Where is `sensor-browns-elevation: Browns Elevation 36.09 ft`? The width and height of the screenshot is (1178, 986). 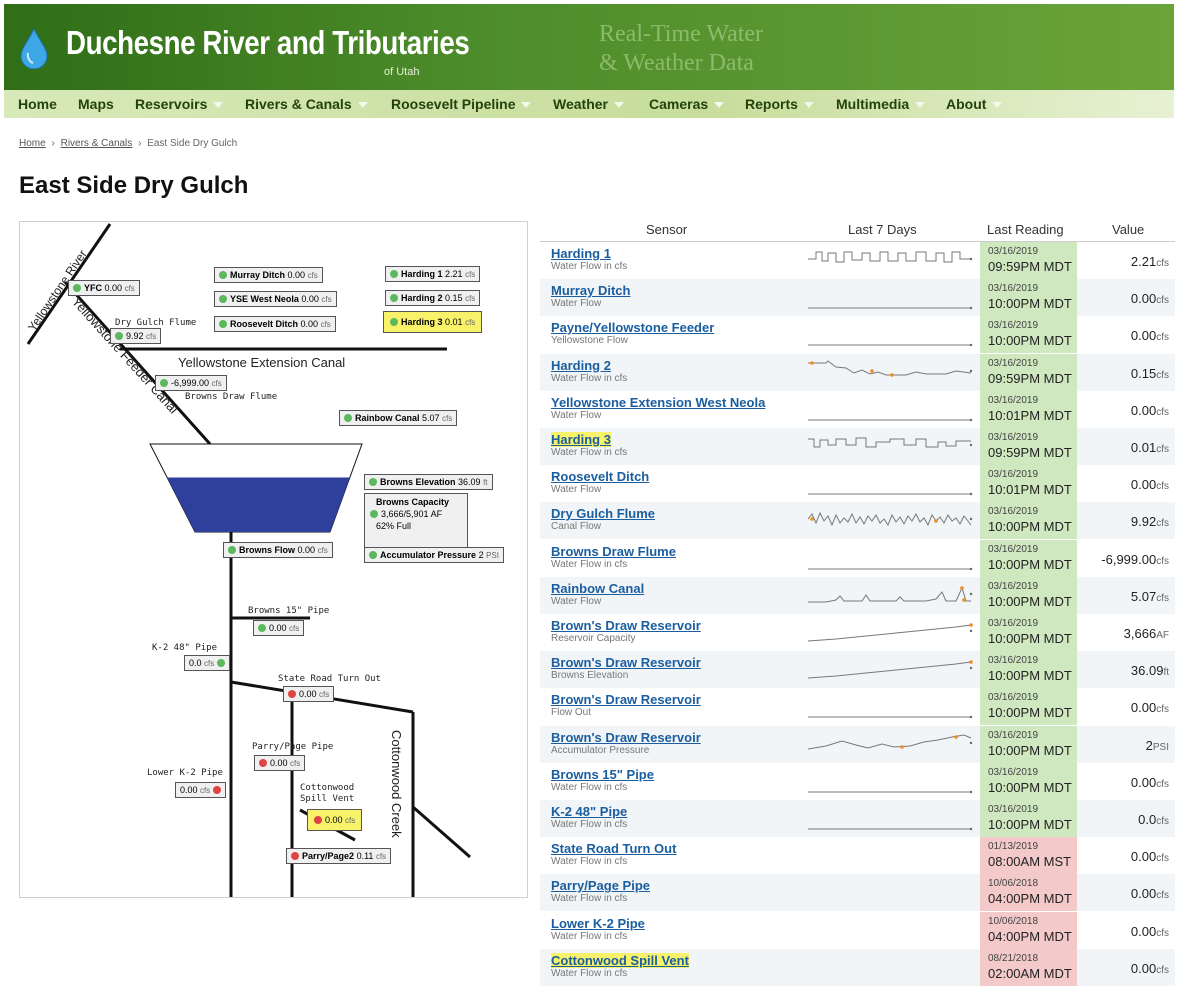
sensor-browns-elevation: Browns Elevation 36.09 ft is located at coordinates (428, 482).